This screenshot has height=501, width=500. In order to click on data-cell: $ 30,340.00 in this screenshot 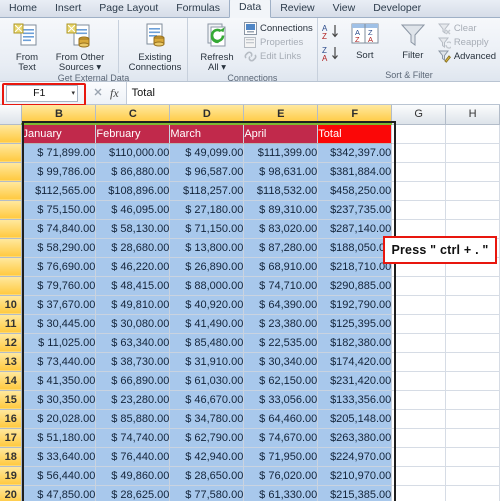, I will do `click(281, 362)`.